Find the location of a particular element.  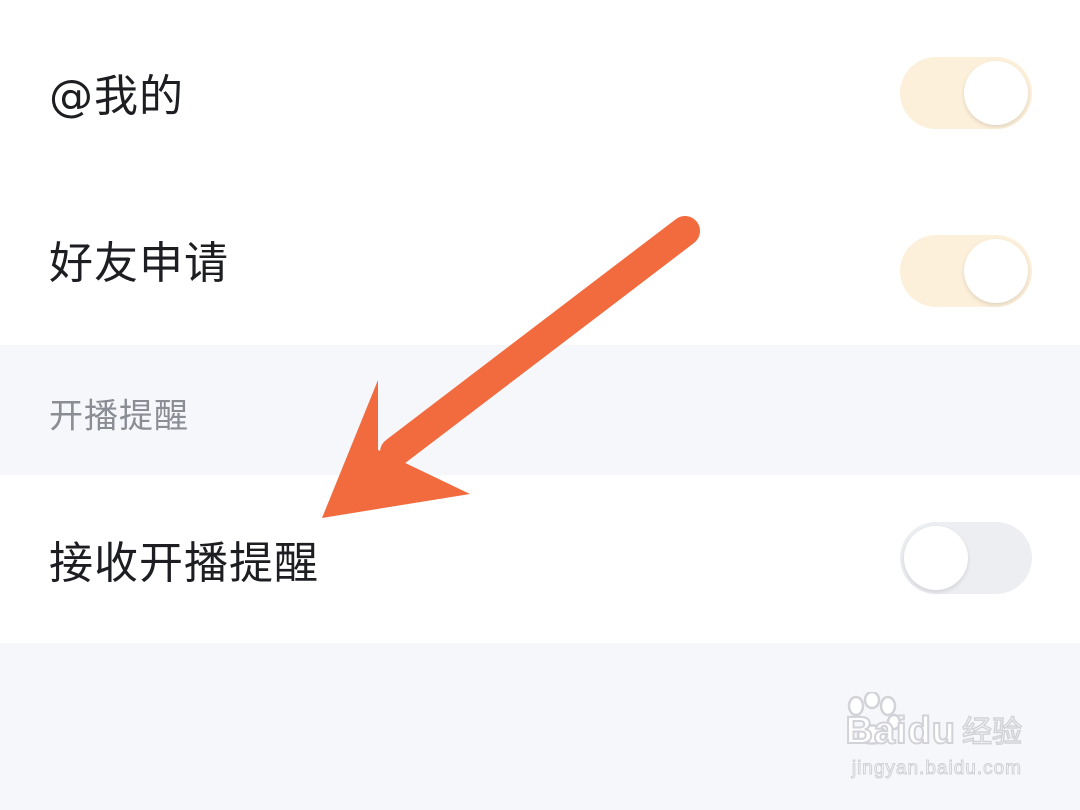

setting-label-friend-requests: 好友申请 is located at coordinates (139, 263).